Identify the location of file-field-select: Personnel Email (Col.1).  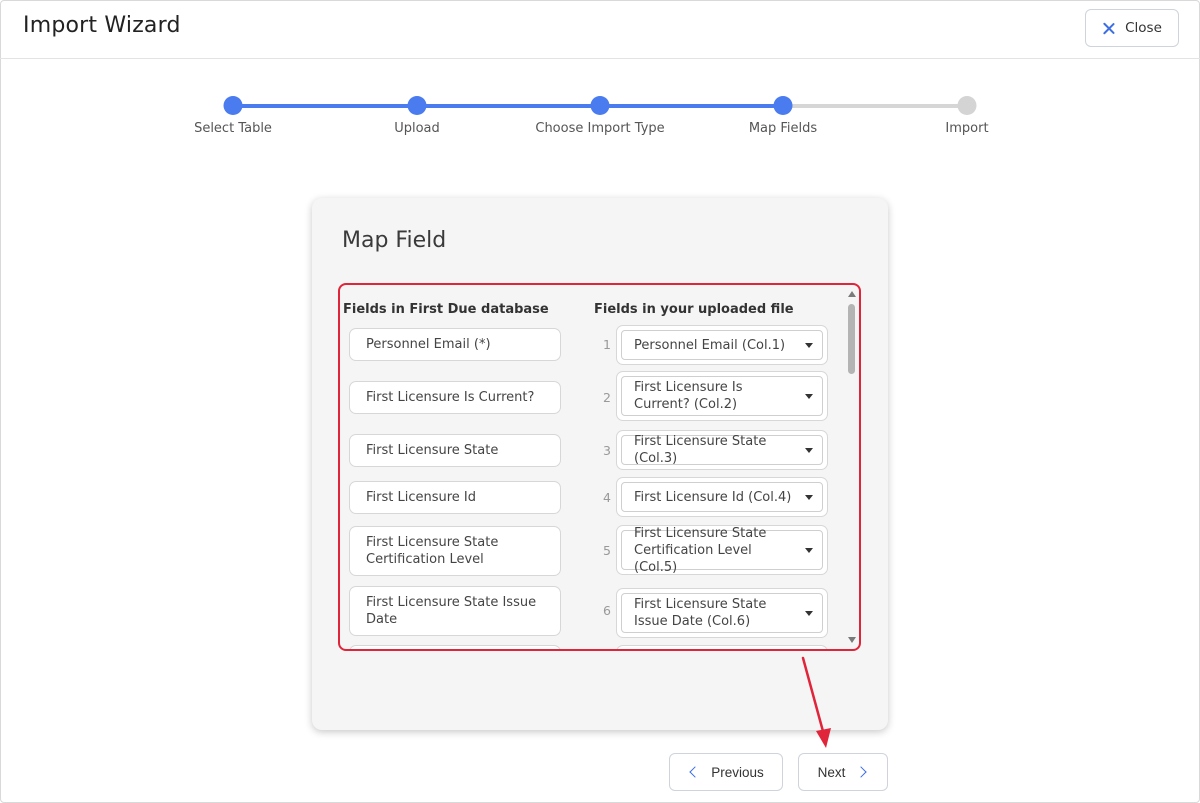
(722, 345).